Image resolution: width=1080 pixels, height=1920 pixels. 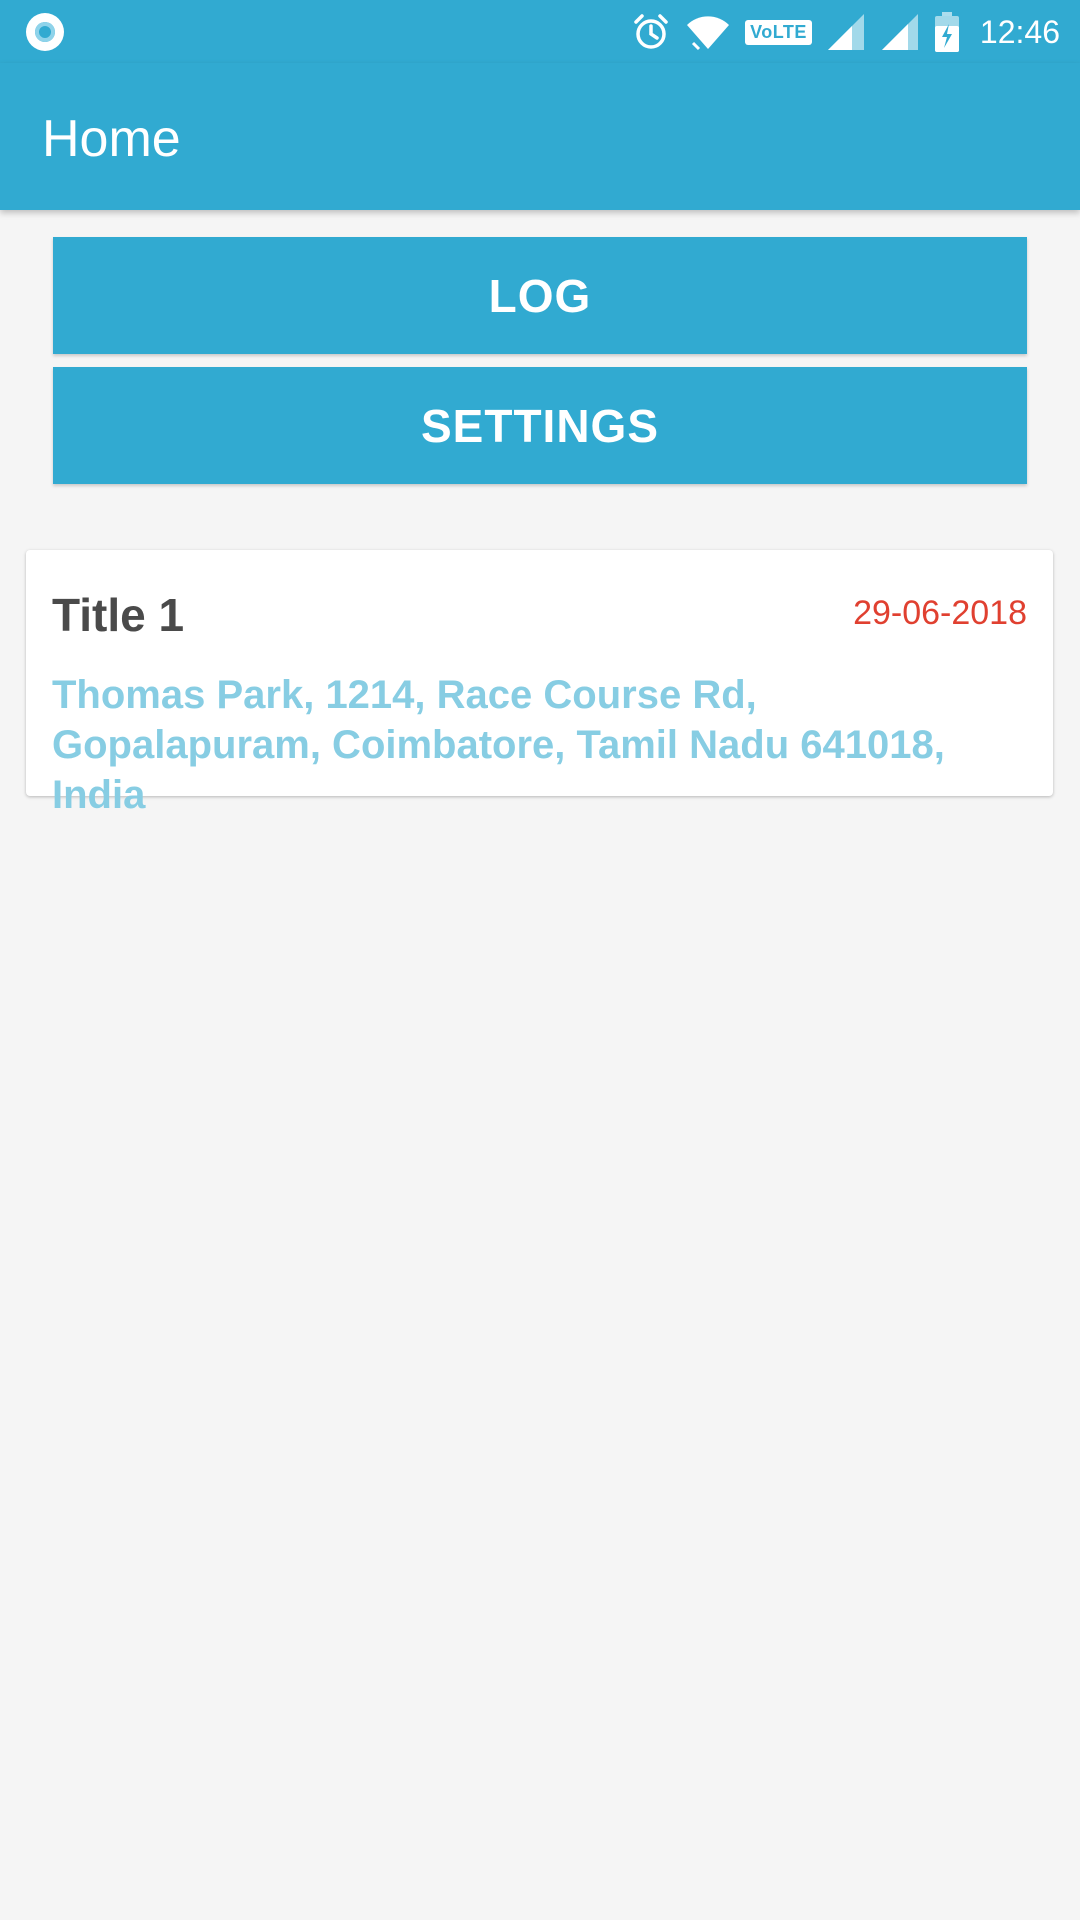 I want to click on status-icons: VoLTE 12:46, so click(x=845, y=32).